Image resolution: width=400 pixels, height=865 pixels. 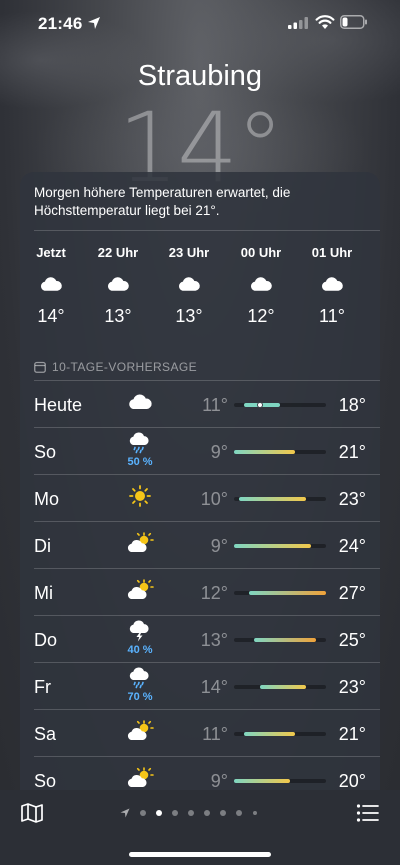 I want to click on location-arrow-icon, so click(x=94, y=23).